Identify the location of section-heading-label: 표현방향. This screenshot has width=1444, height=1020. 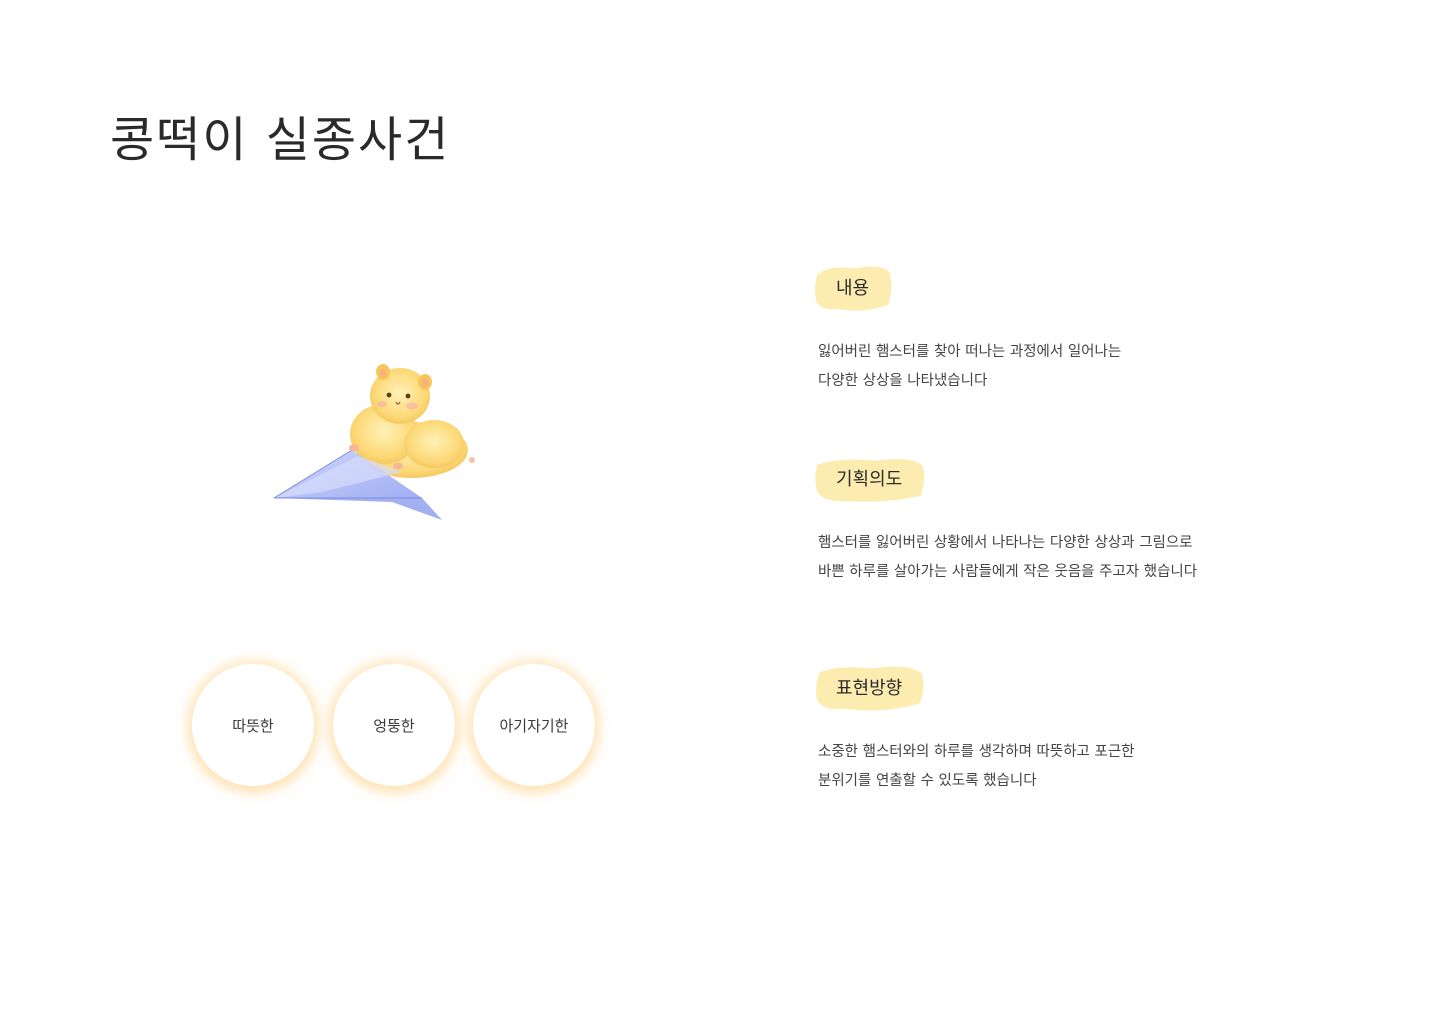
(869, 688).